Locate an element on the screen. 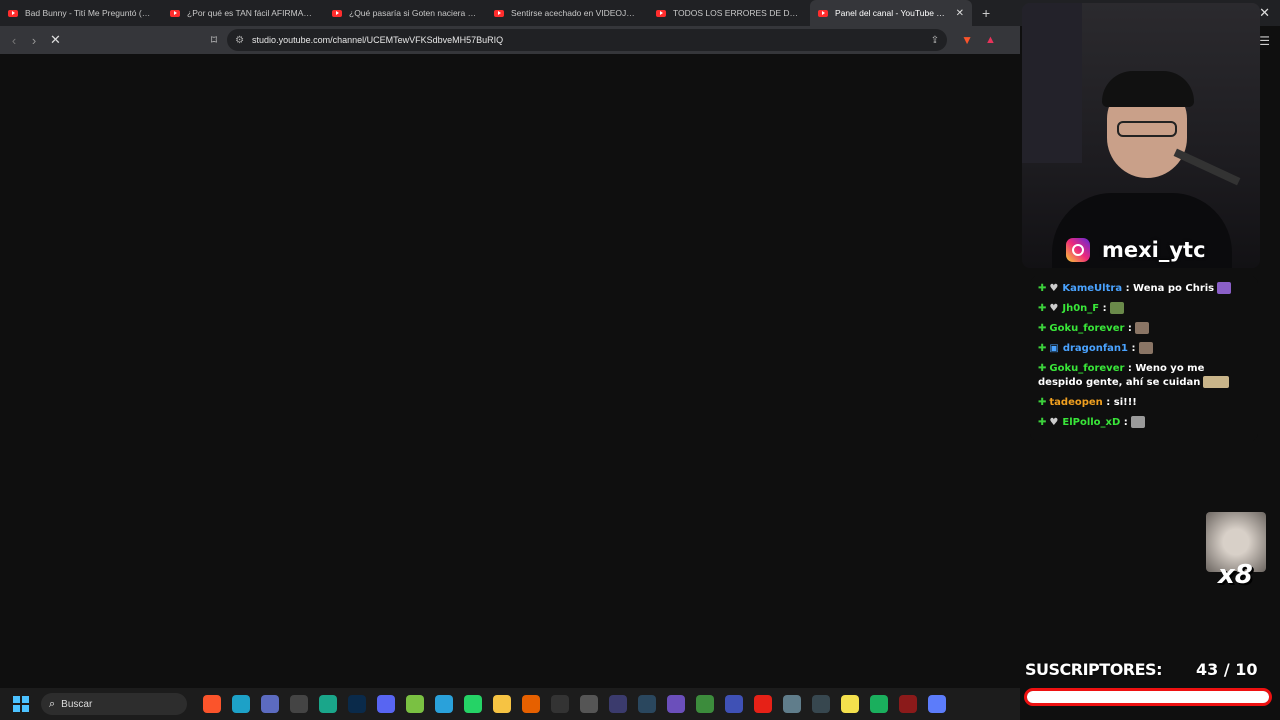 This screenshot has width=1280, height=720. instagram-name: mexi_ytc is located at coordinates (1154, 250).